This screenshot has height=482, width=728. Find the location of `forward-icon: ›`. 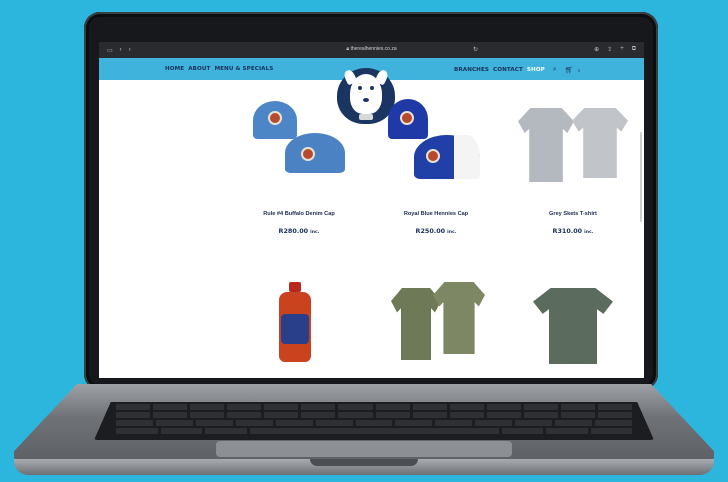

forward-icon: › is located at coordinates (130, 50).